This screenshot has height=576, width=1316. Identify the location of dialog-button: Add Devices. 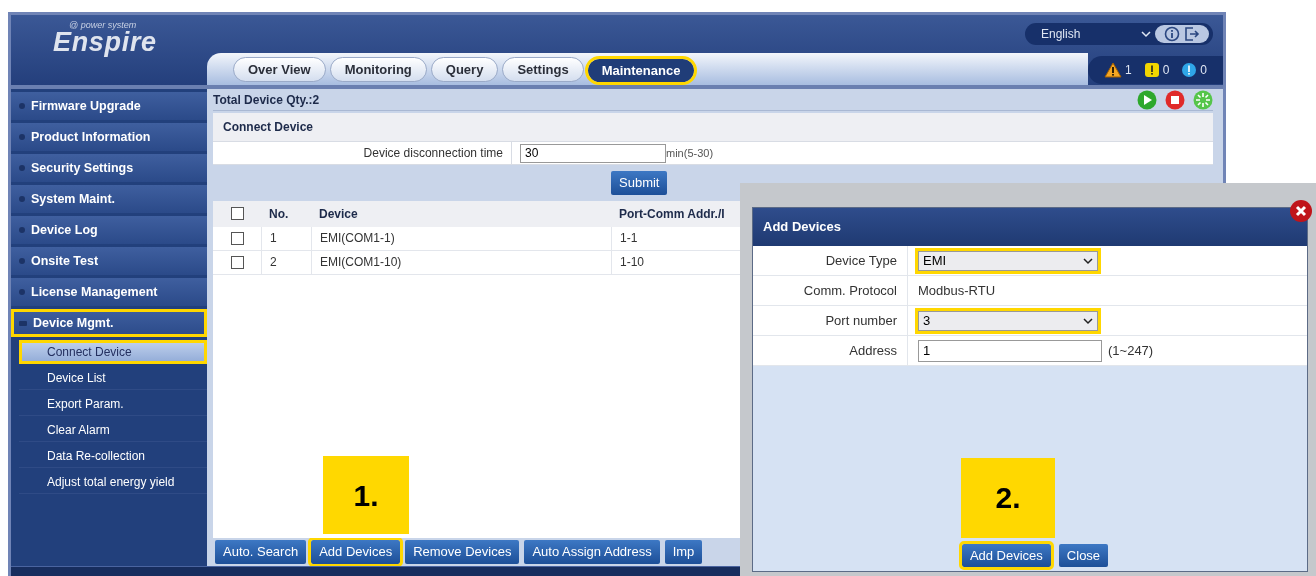
(1006, 555).